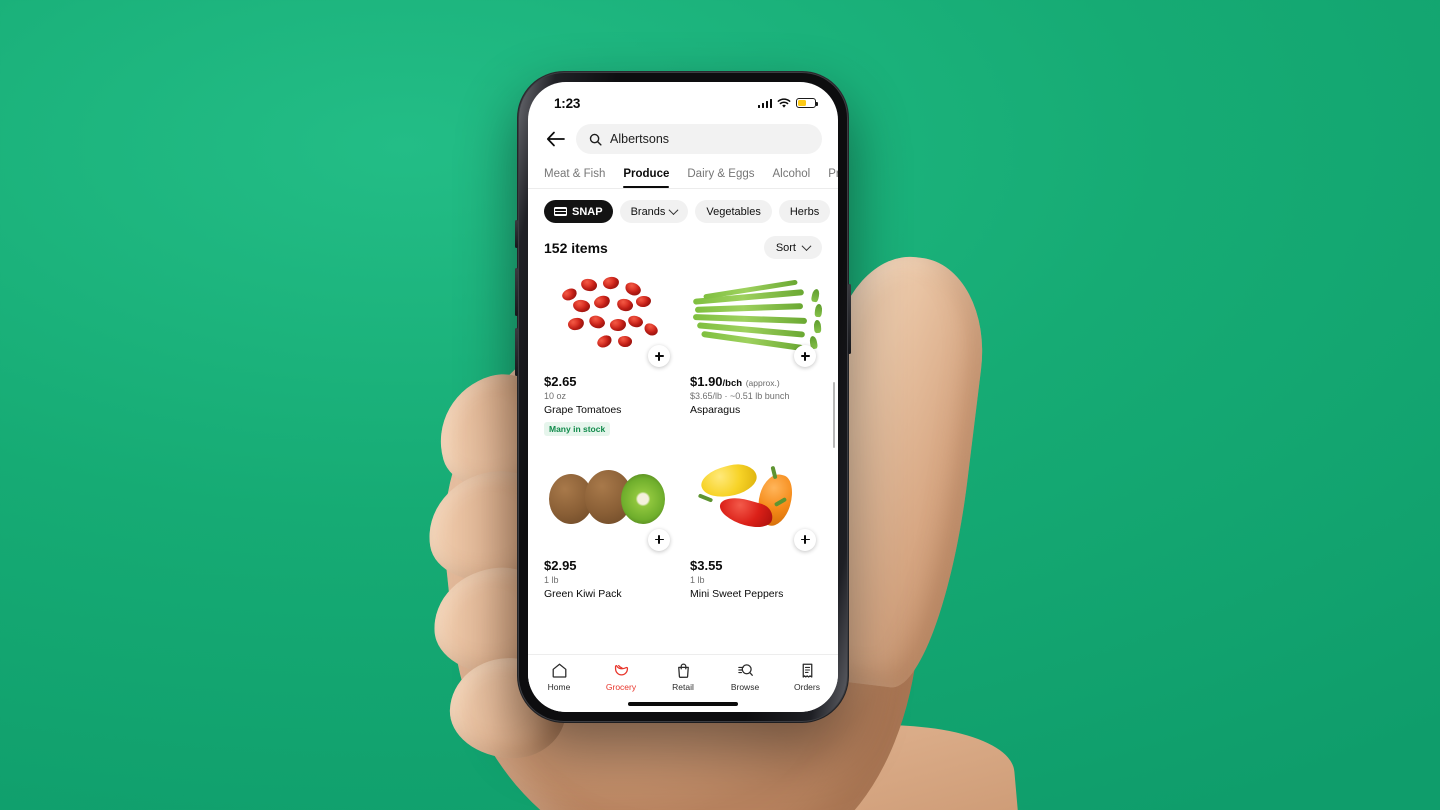 The width and height of the screenshot is (1440, 810). I want to click on price-value: $2.95, so click(560, 565).